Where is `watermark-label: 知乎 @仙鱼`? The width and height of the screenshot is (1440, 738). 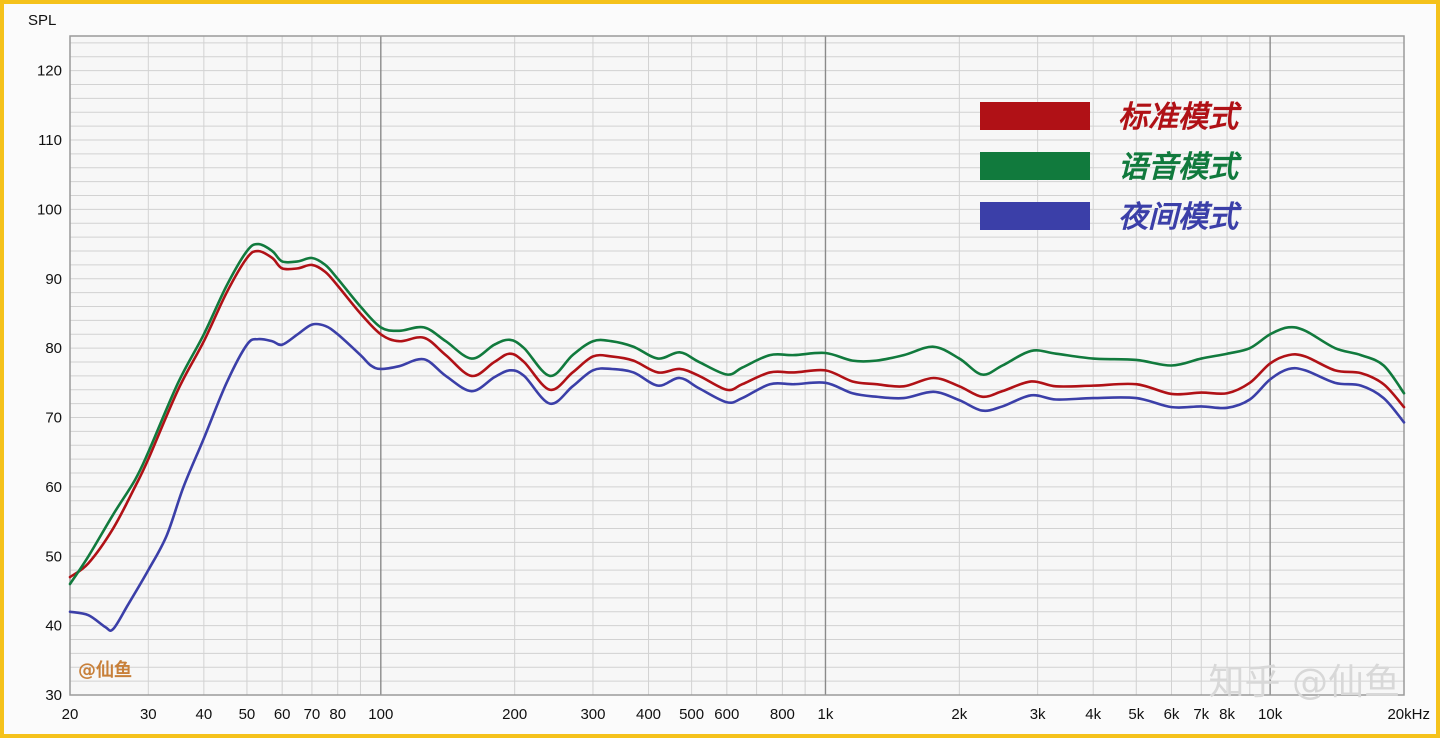
watermark-label: 知乎 @仙鱼 is located at coordinates (1304, 682).